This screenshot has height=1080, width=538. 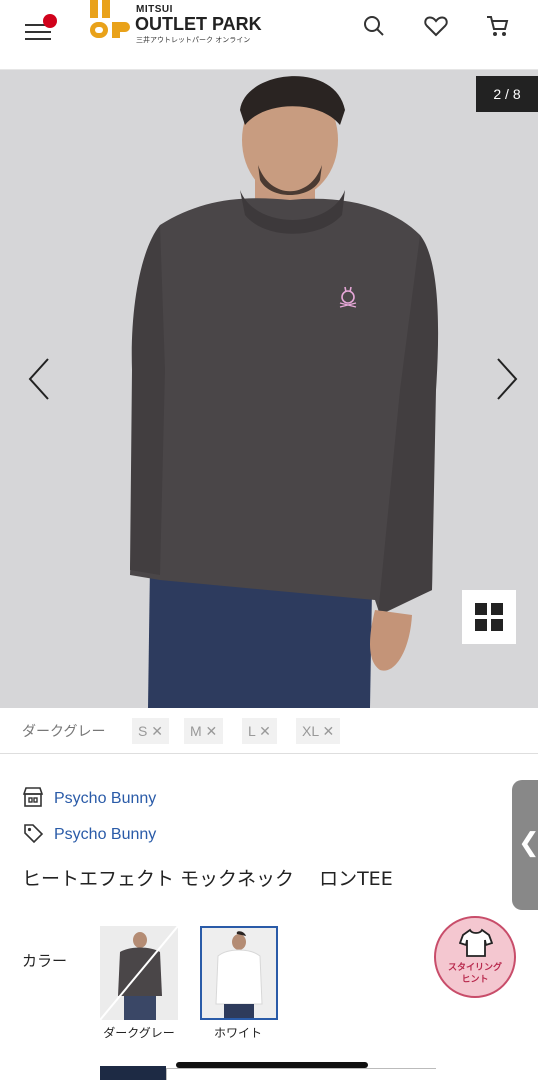 I want to click on swatch-caption-dark-grey: ダークグレー, so click(x=139, y=1033).